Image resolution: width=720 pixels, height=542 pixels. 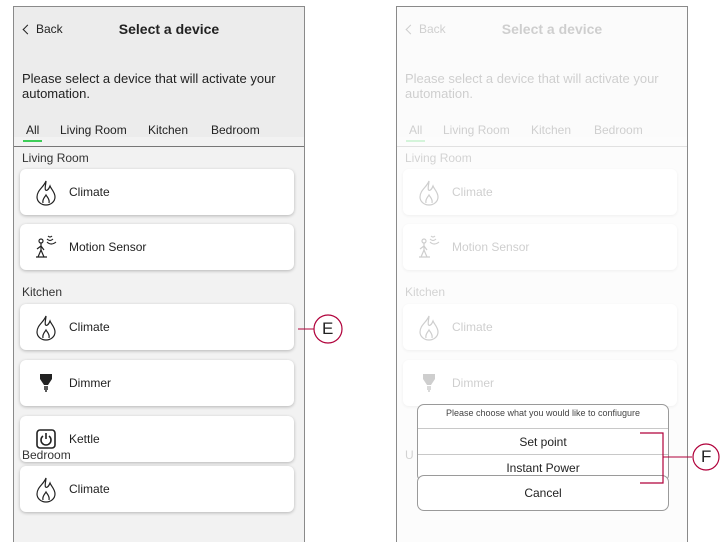 What do you see at coordinates (84, 439) in the screenshot?
I see `device-label: Kettle` at bounding box center [84, 439].